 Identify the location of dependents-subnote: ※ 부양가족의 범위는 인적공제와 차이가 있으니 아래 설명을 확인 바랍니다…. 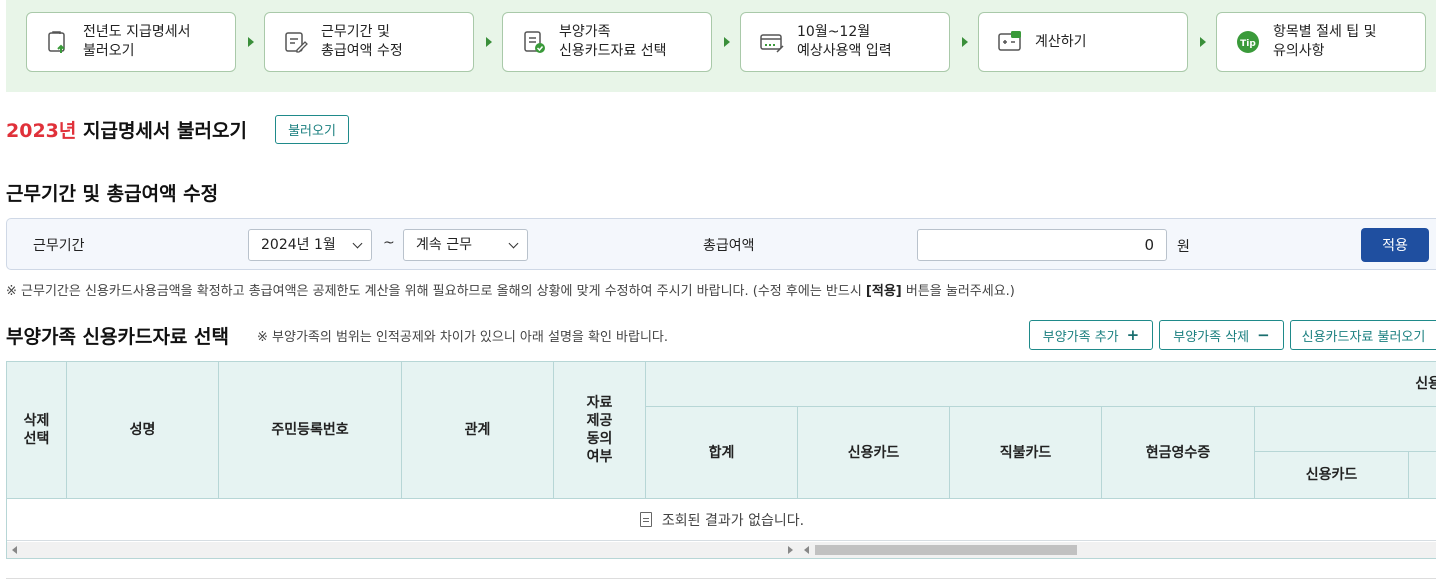
(463, 337).